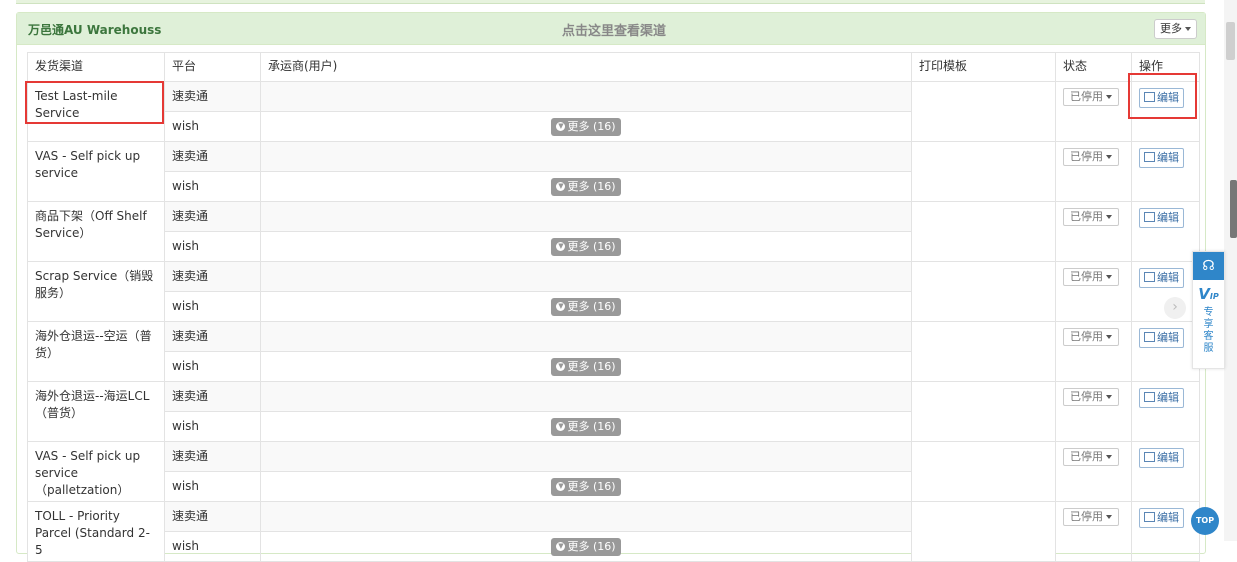 The image size is (1237, 562). I want to click on vip-letter: V, so click(1204, 294).